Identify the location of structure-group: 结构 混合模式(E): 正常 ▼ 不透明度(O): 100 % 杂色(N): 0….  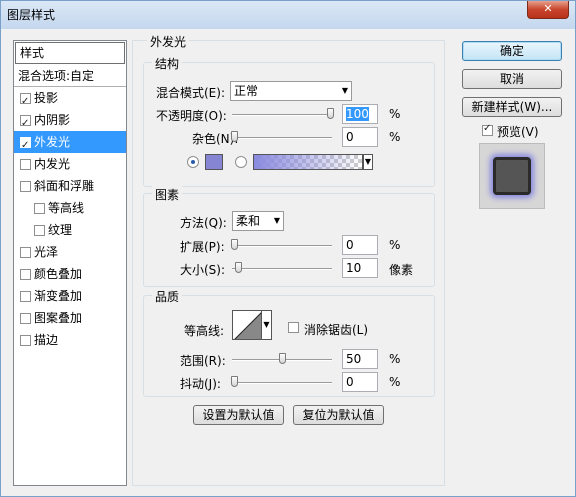
(289, 121).